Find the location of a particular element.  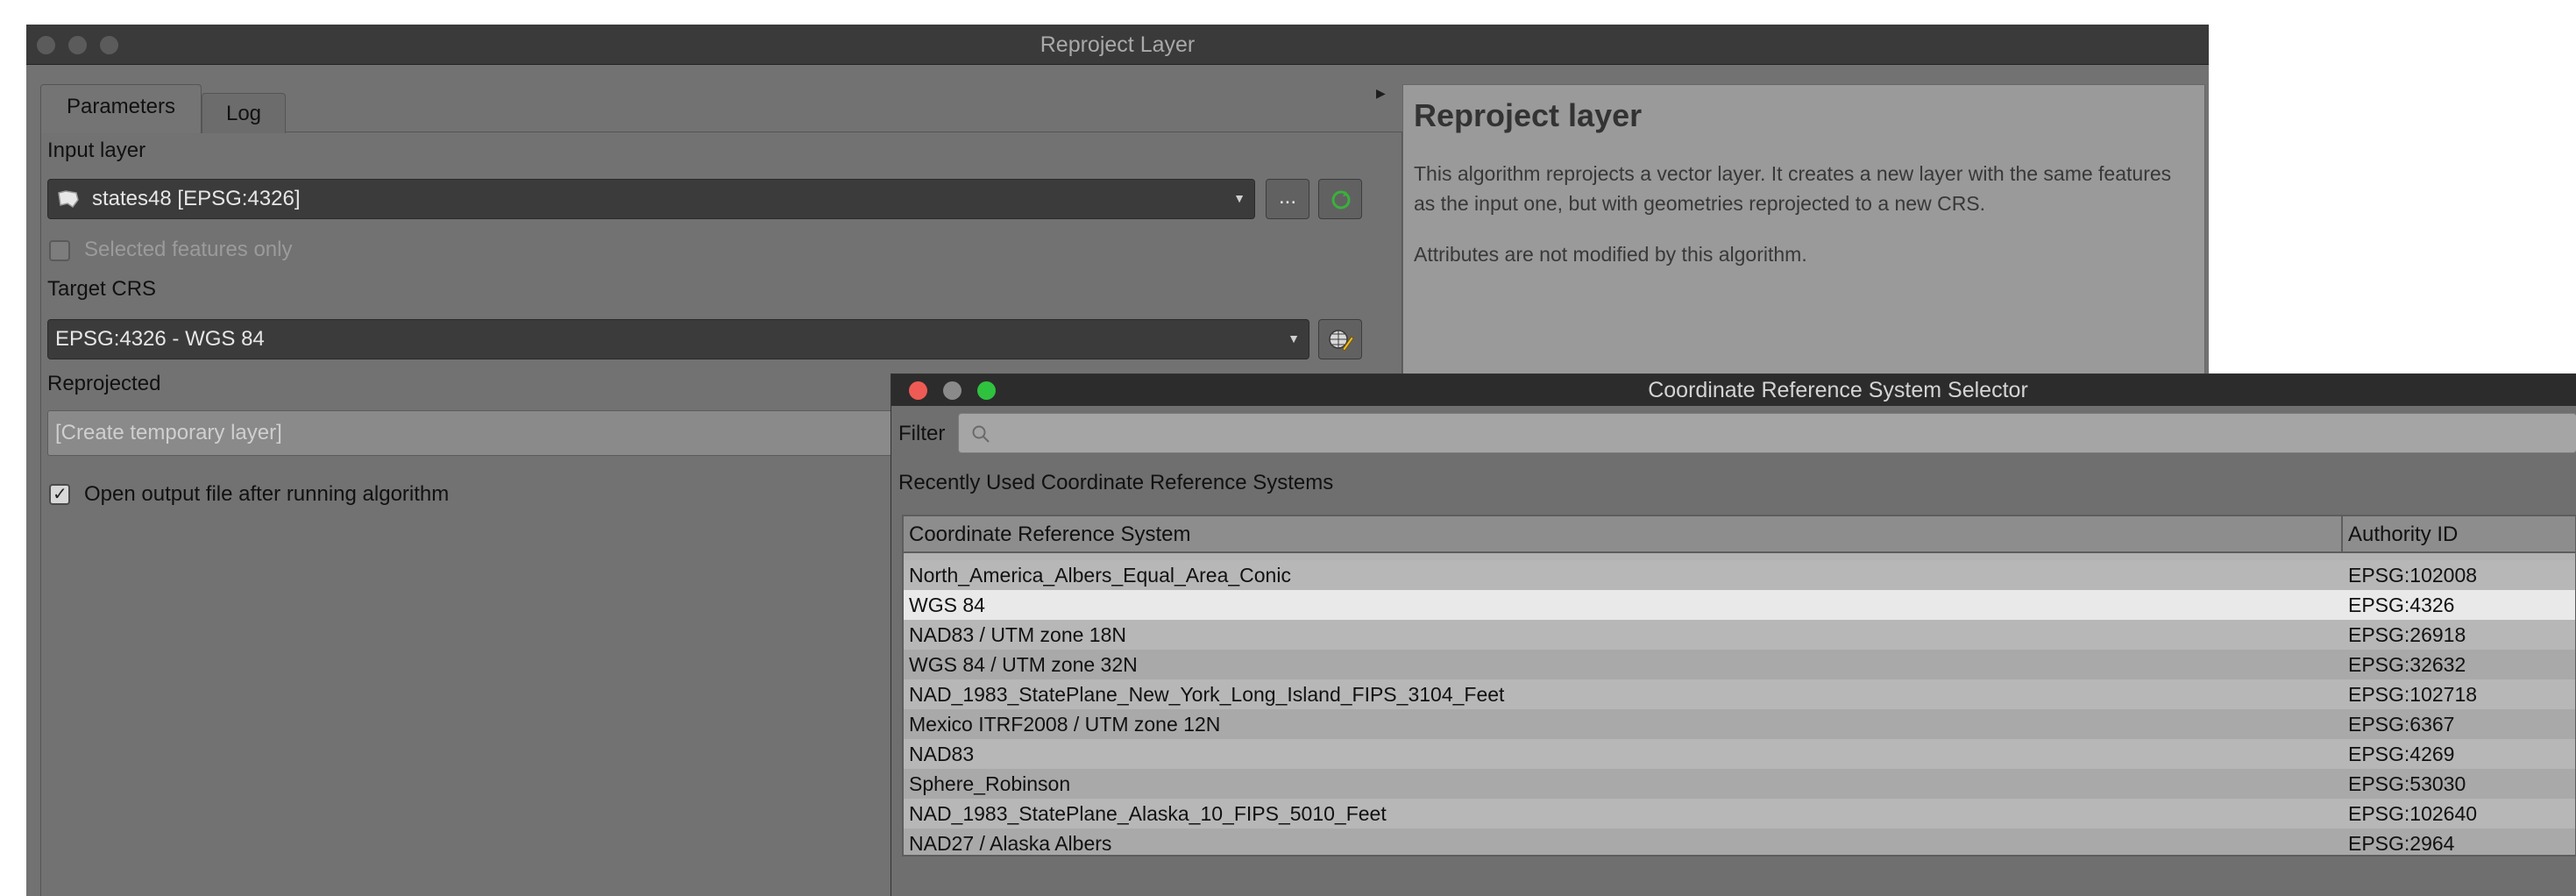

target-crs-value: EPSG:4326 - WGS 84 is located at coordinates (160, 339).